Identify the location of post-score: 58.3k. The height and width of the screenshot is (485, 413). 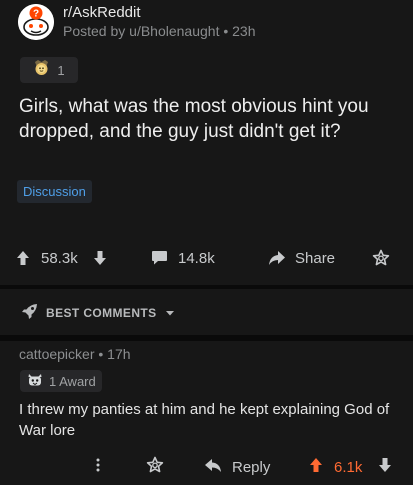
(59, 258).